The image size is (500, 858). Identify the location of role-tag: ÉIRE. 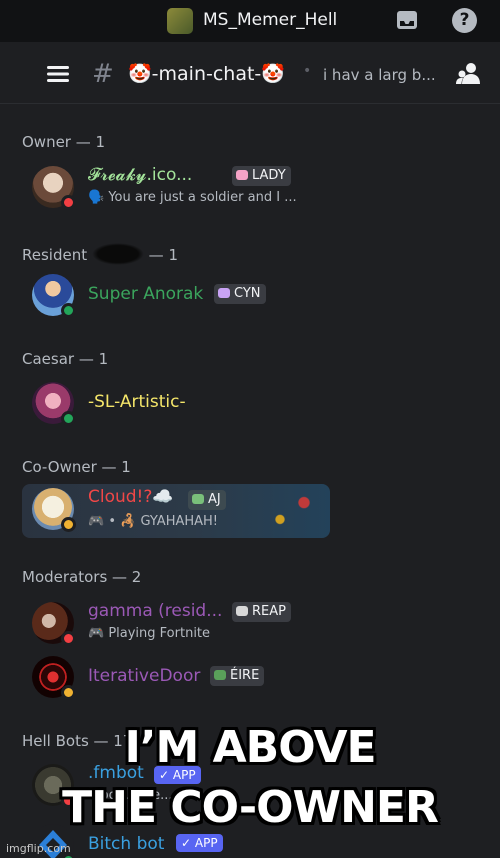
(237, 676).